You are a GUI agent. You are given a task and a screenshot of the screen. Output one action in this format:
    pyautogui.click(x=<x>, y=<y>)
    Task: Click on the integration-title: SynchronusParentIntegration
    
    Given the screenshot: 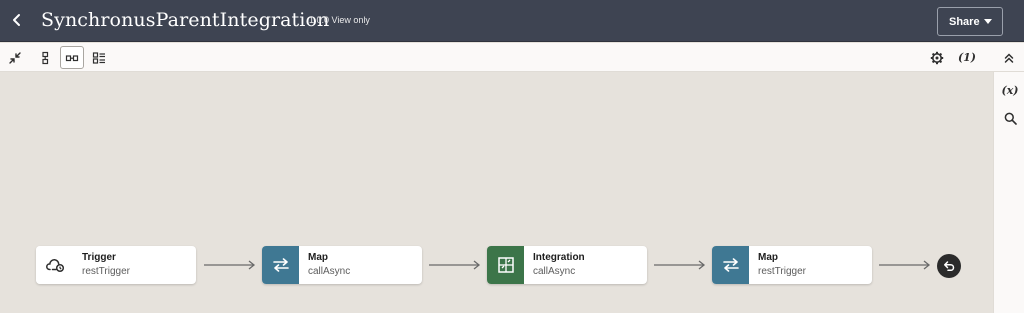 What is the action you would take?
    pyautogui.click(x=185, y=20)
    